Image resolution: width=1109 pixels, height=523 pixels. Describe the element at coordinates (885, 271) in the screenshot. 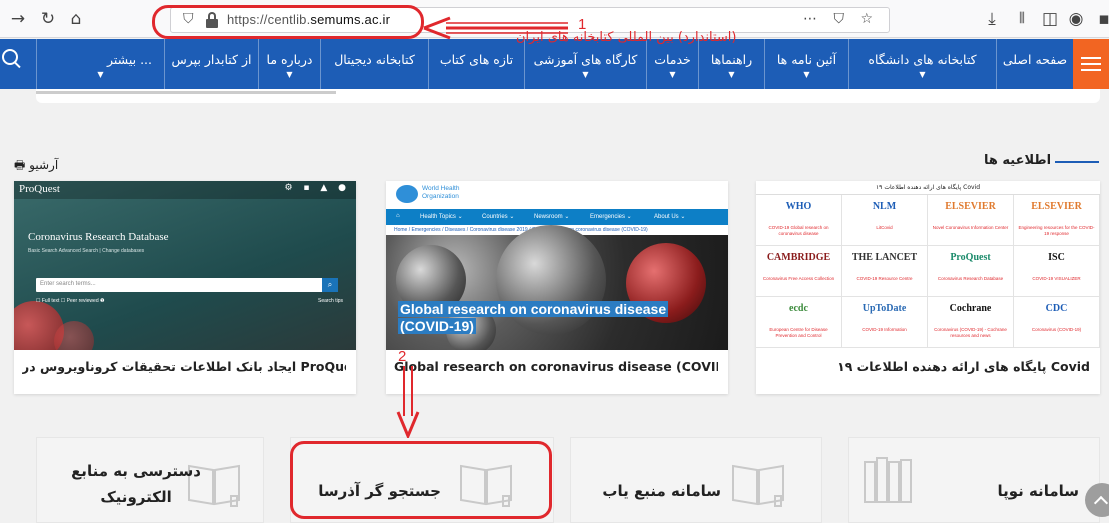

I see `provider-cell: THE LANCET COVID-19 Resource Centre` at that location.